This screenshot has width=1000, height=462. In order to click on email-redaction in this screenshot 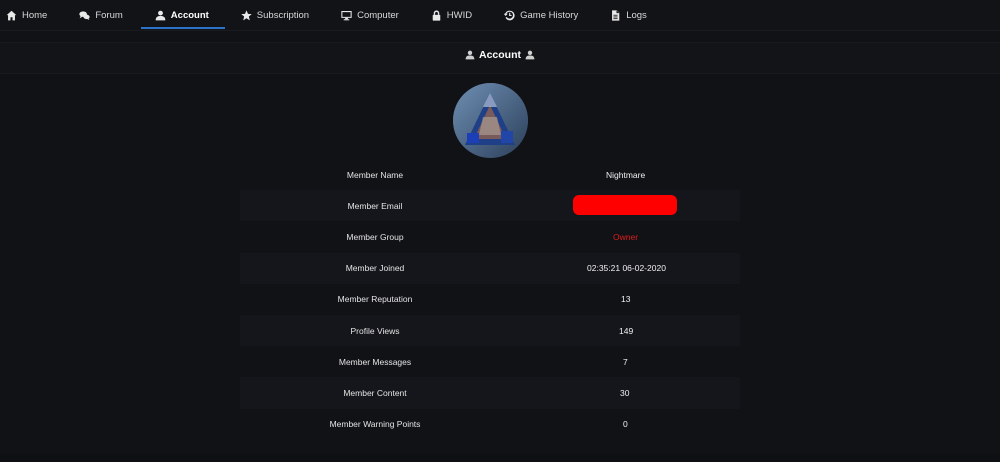, I will do `click(625, 204)`.